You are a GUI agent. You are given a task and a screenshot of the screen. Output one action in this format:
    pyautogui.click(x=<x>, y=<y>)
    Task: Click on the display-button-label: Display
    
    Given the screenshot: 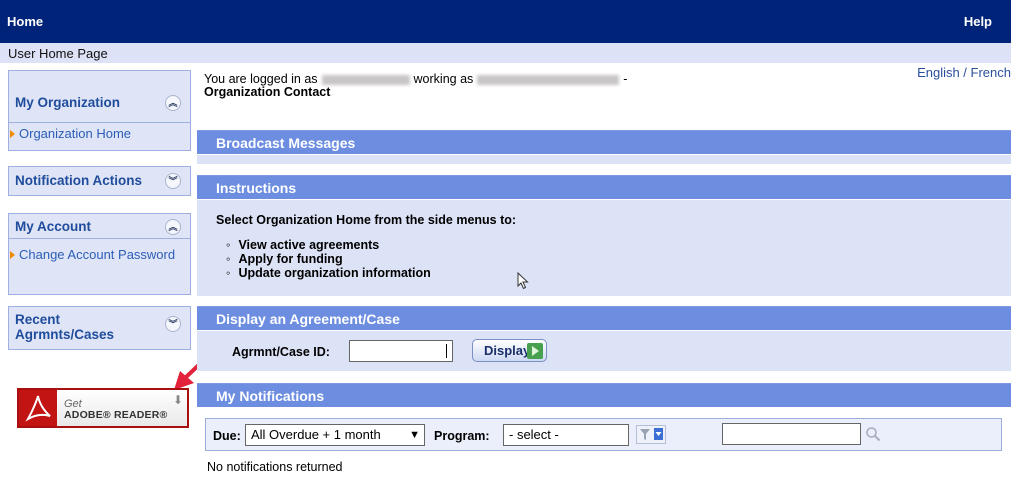 What is the action you would take?
    pyautogui.click(x=507, y=350)
    